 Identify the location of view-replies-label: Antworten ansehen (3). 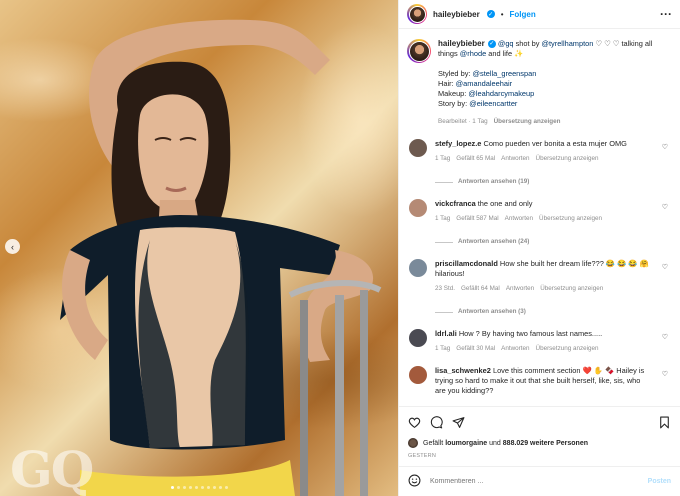
(492, 311).